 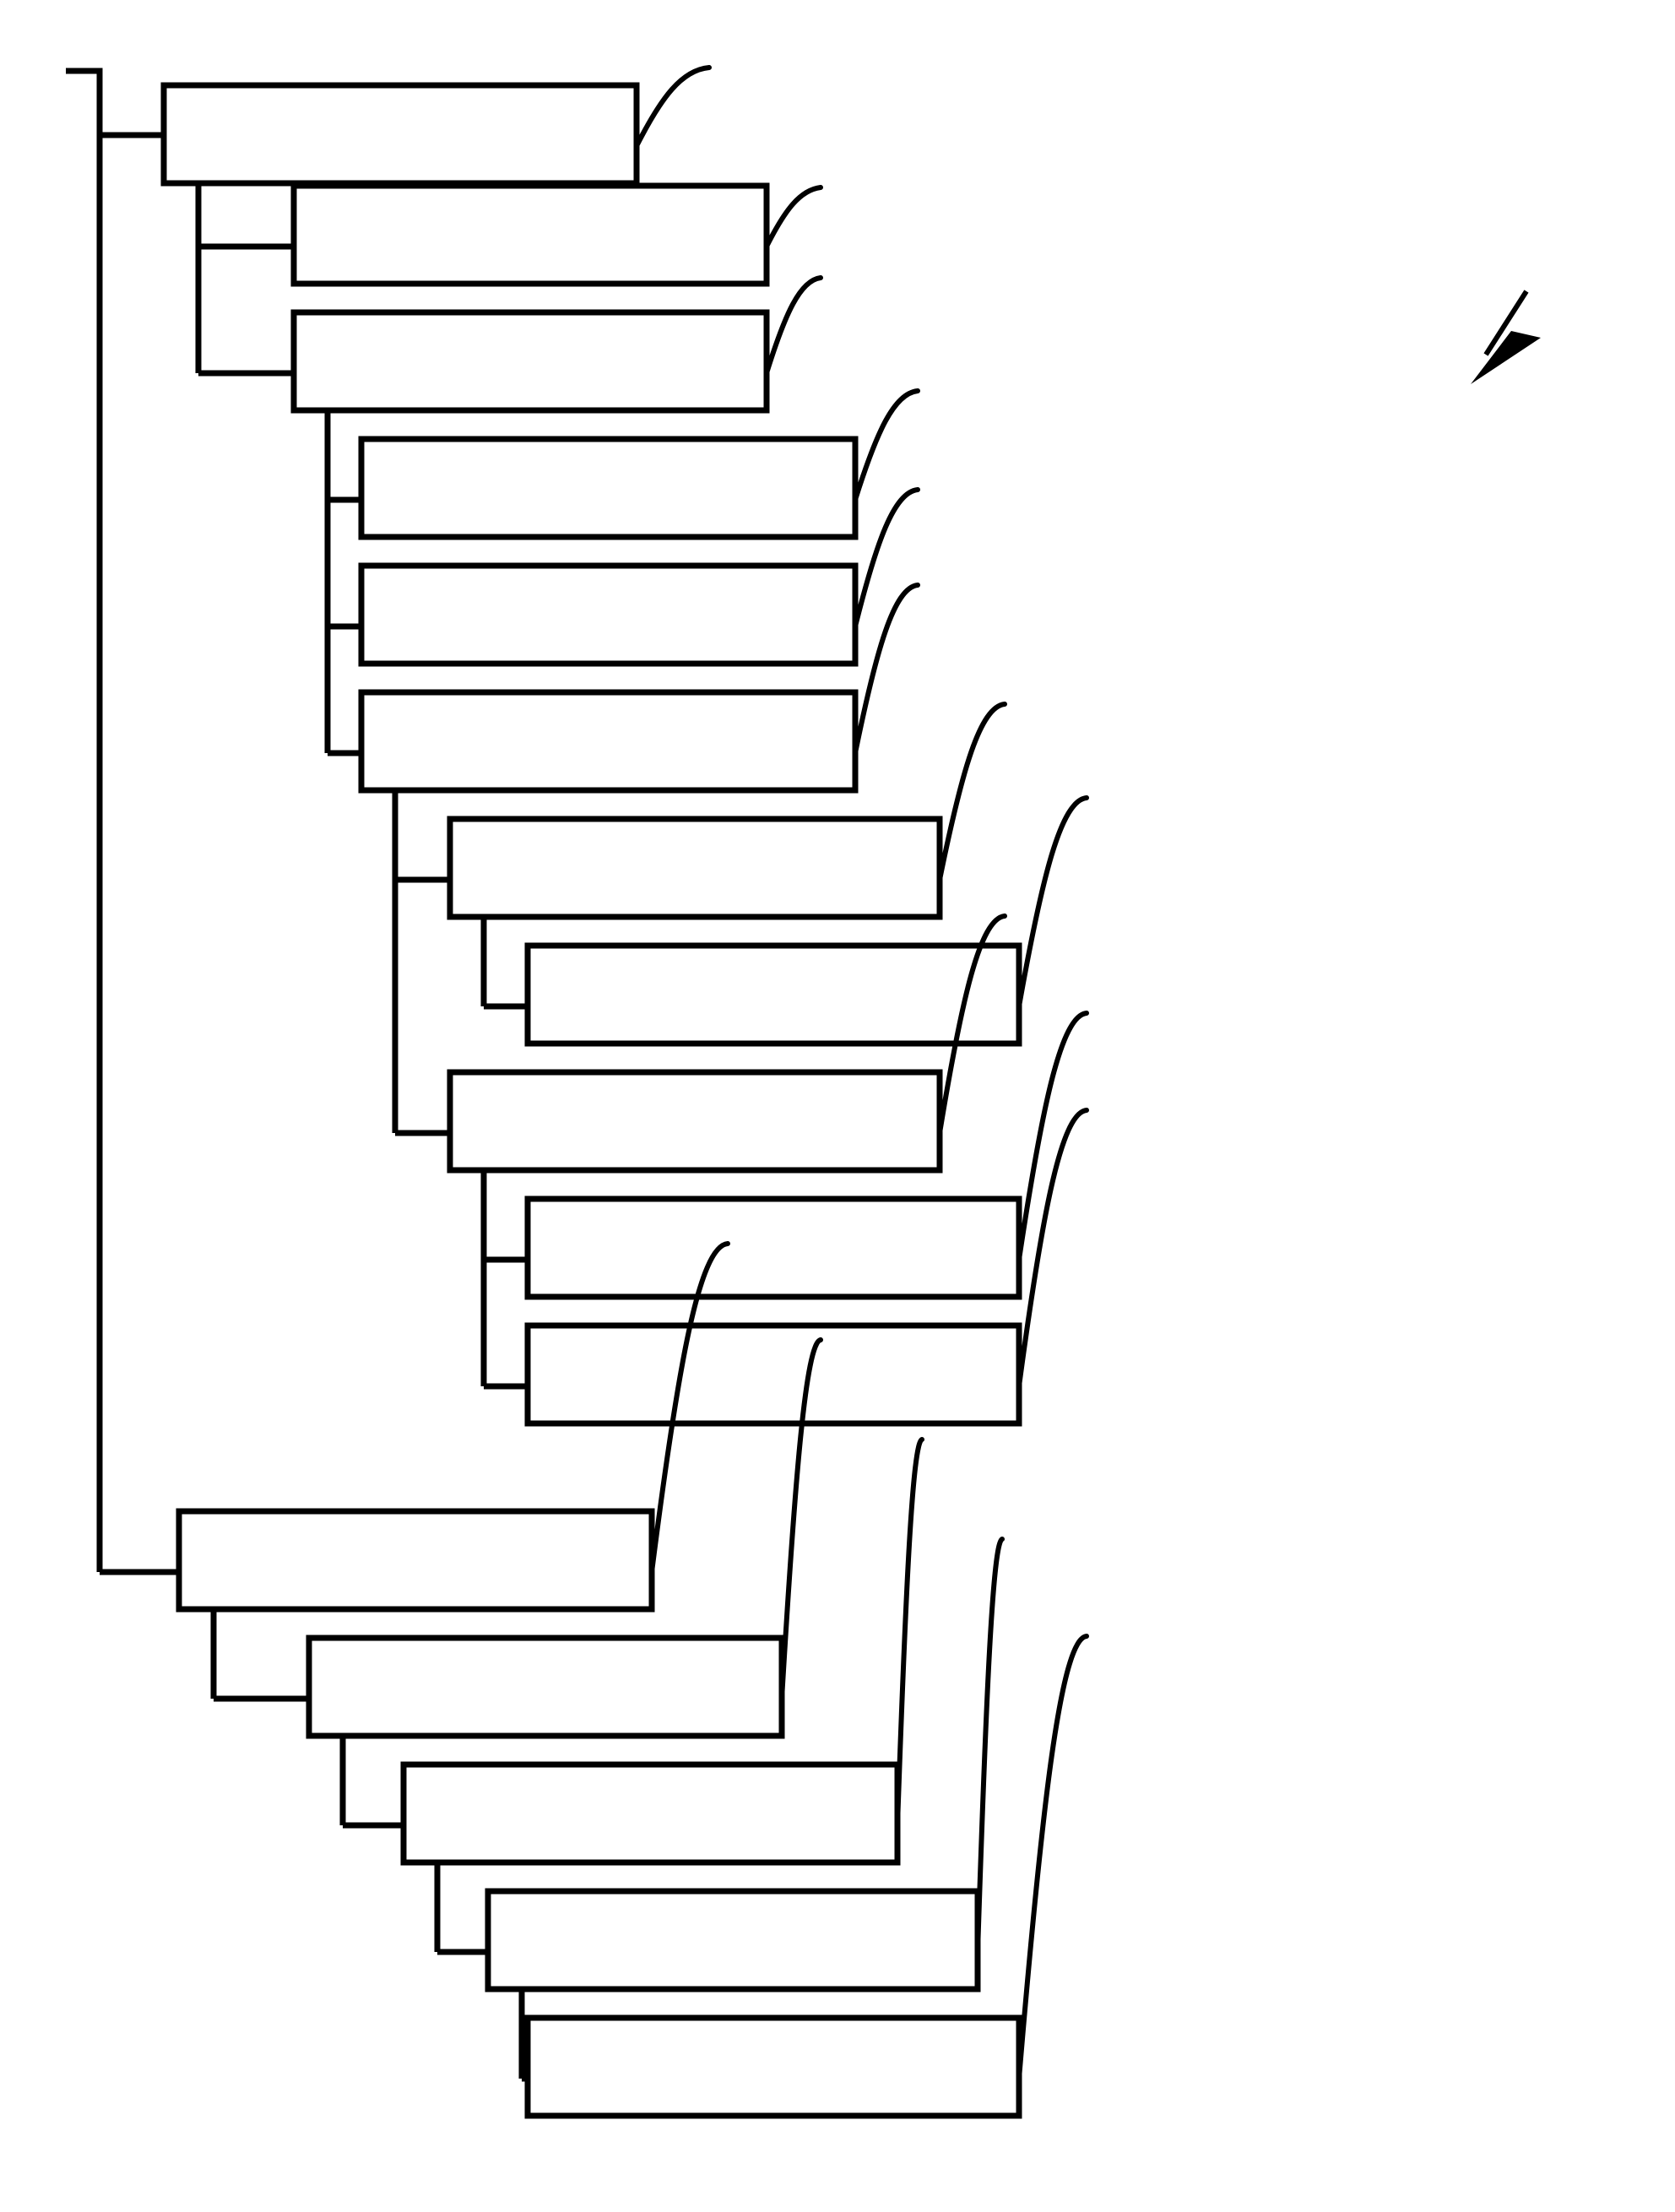 I want to click on figure-callout-layer, so click(x=1506, y=337).